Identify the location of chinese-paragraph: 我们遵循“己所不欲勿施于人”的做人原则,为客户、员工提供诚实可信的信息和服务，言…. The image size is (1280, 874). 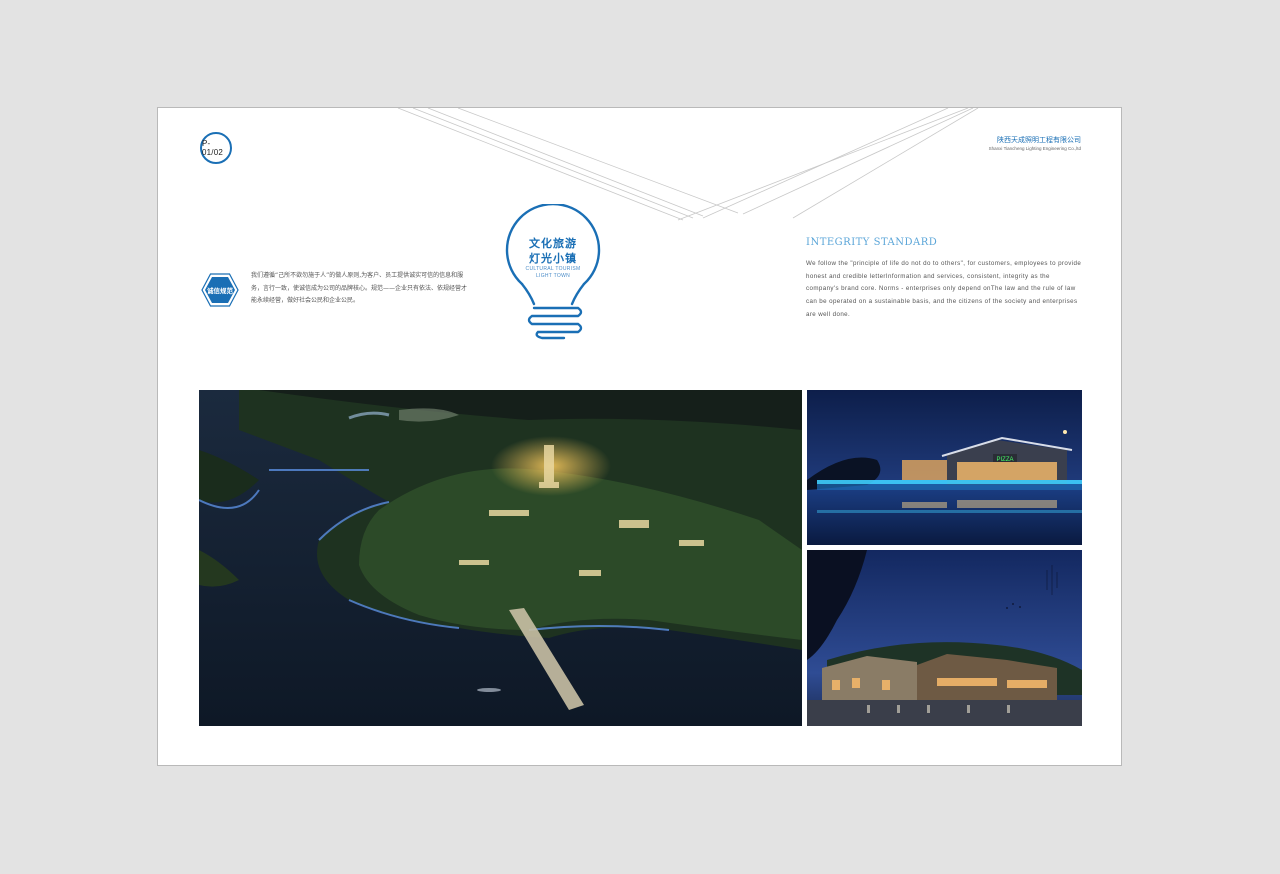
(359, 288).